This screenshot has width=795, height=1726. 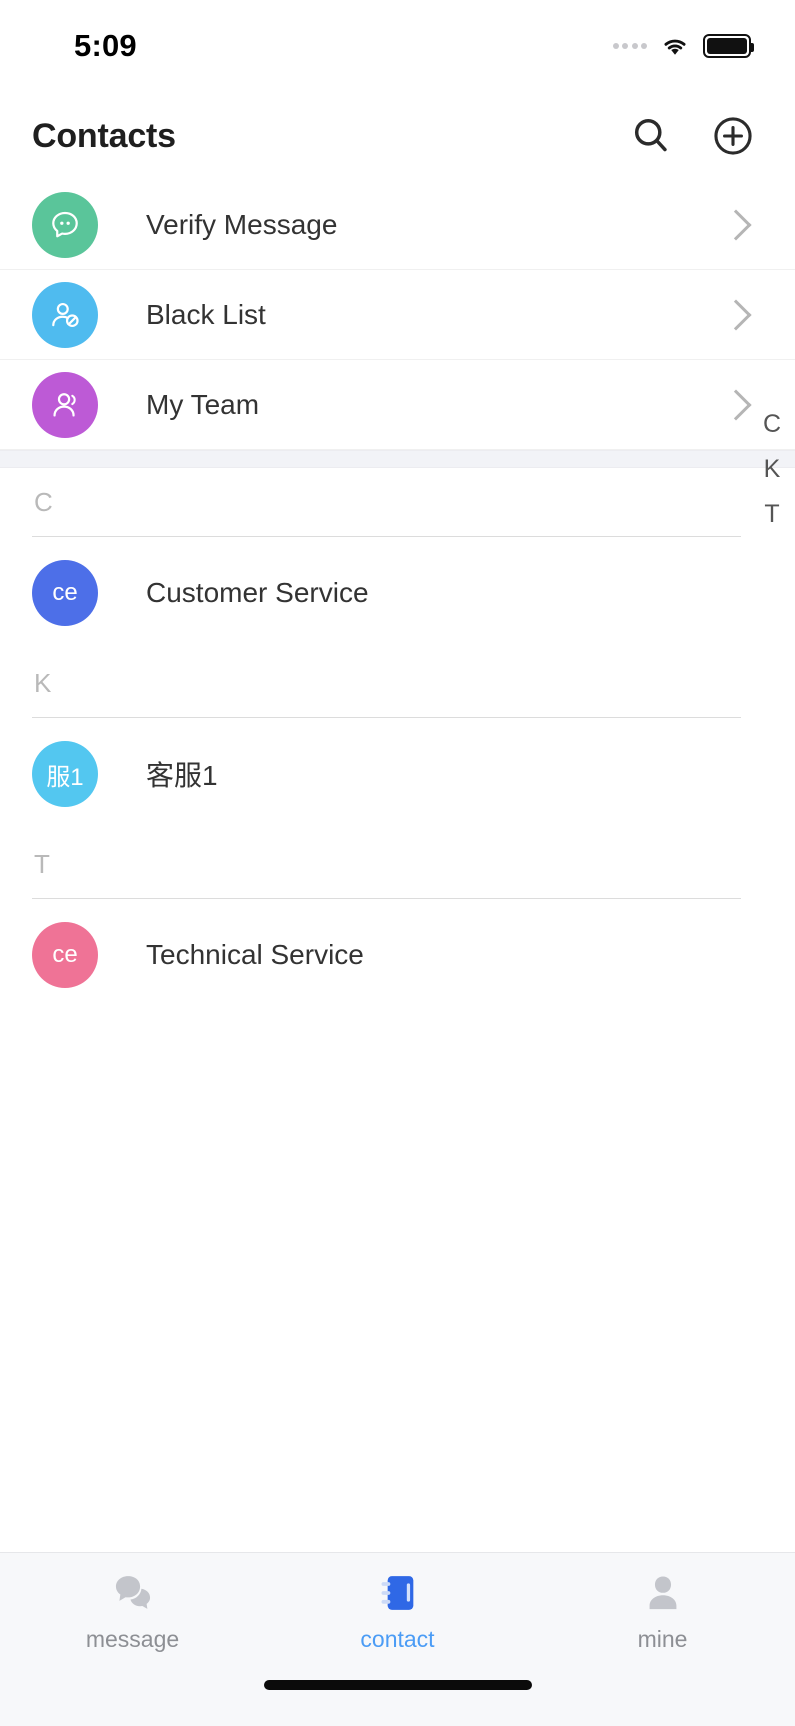 I want to click on list-item-label: Verify Message, so click(x=242, y=224).